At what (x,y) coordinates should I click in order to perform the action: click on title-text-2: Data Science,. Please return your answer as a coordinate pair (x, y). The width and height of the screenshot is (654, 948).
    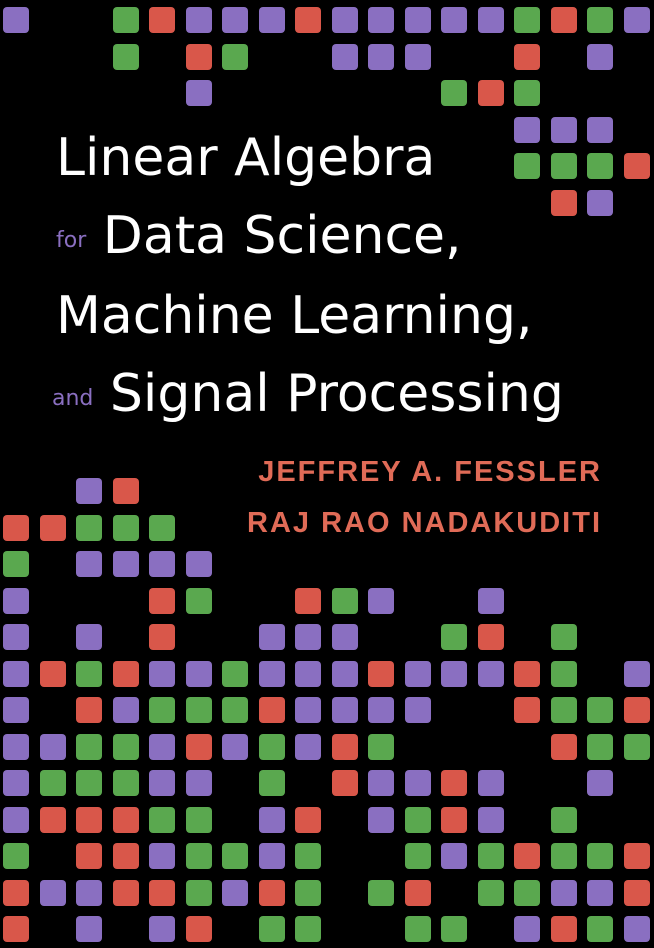
    Looking at the image, I should click on (282, 236).